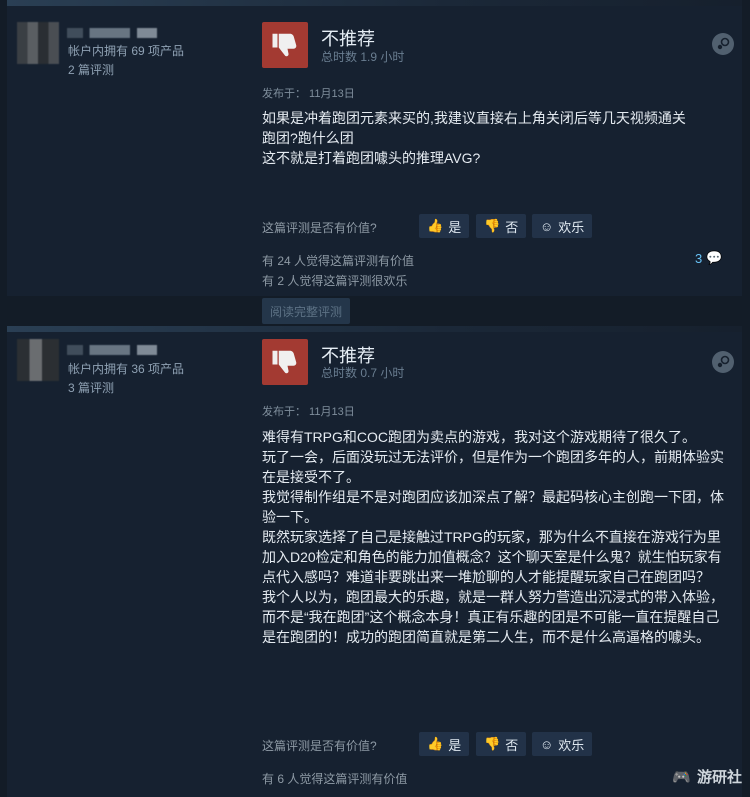 The image size is (750, 797). I want to click on playtime: 总时数 1.9 小时, so click(363, 57).